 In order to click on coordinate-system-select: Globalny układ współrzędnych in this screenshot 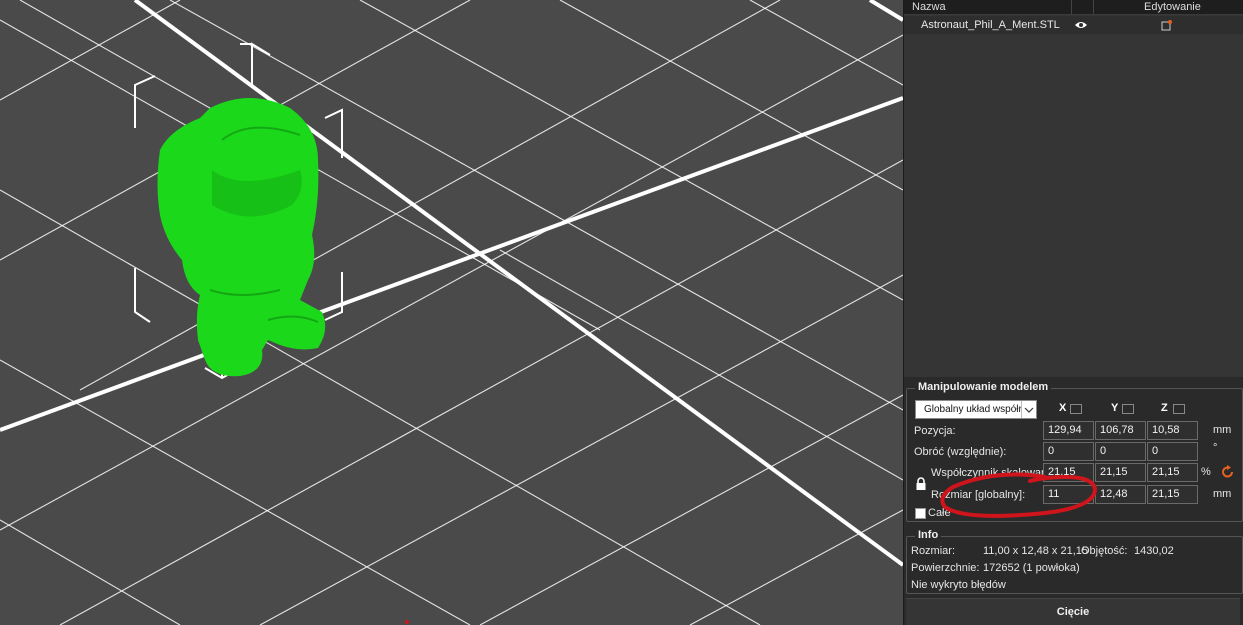, I will do `click(976, 409)`.